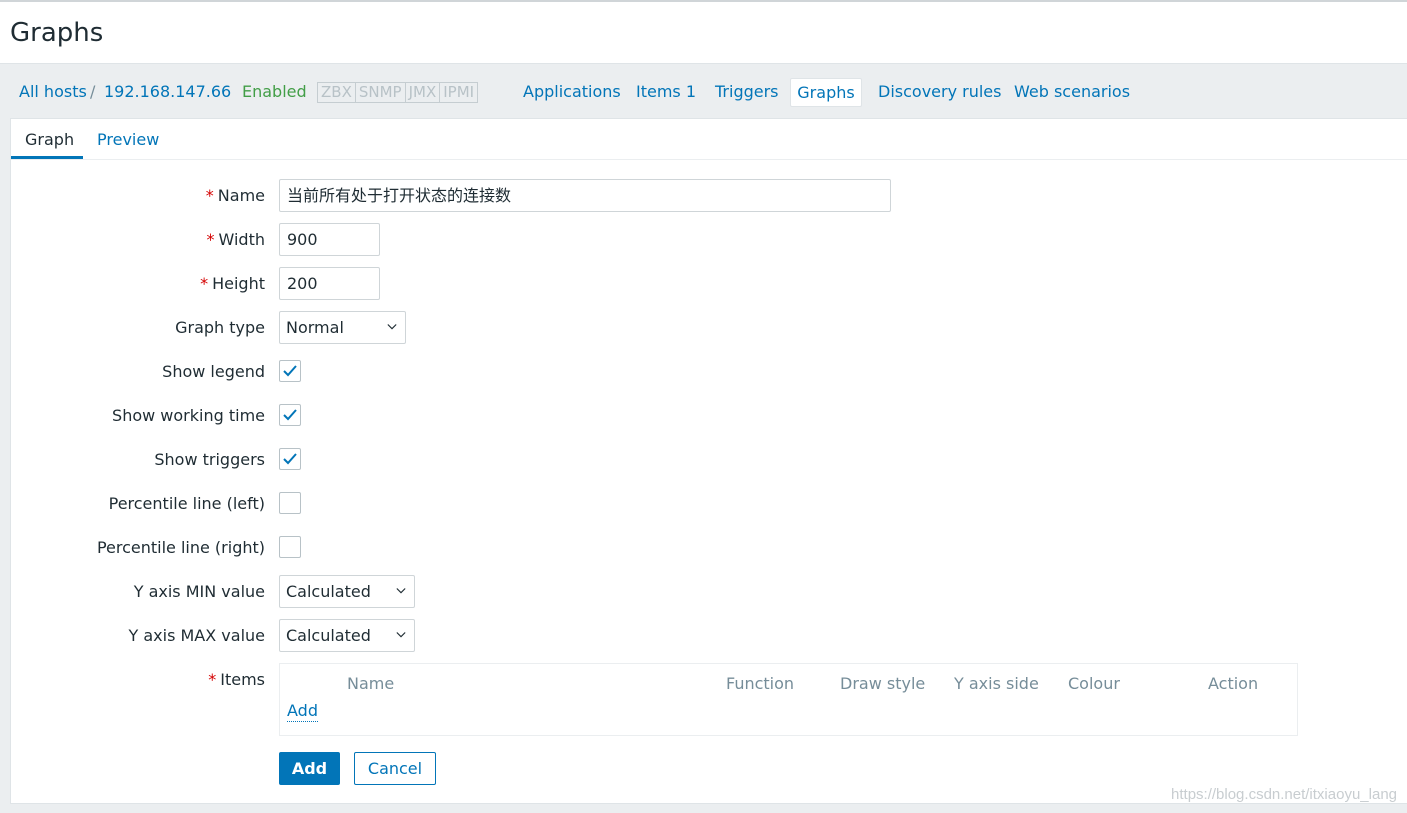 This screenshot has height=813, width=1407. Describe the element at coordinates (315, 327) in the screenshot. I see `graph-type-value: Normal` at that location.